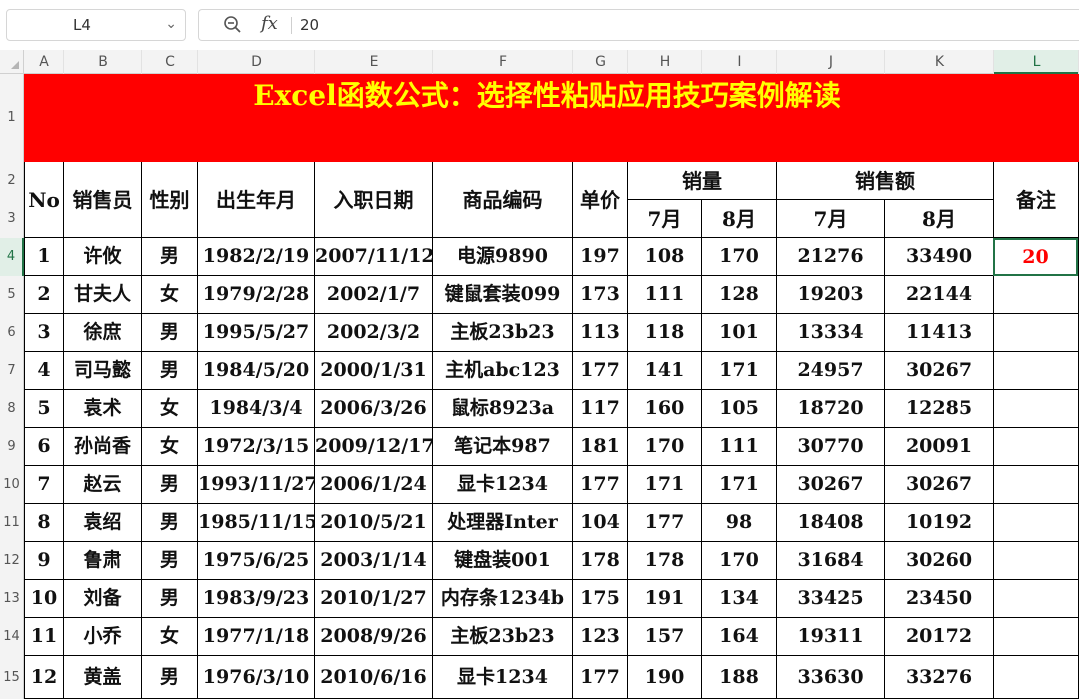 The width and height of the screenshot is (1079, 699). Describe the element at coordinates (665, 485) in the screenshot. I see `cell-qty7: 171` at that location.